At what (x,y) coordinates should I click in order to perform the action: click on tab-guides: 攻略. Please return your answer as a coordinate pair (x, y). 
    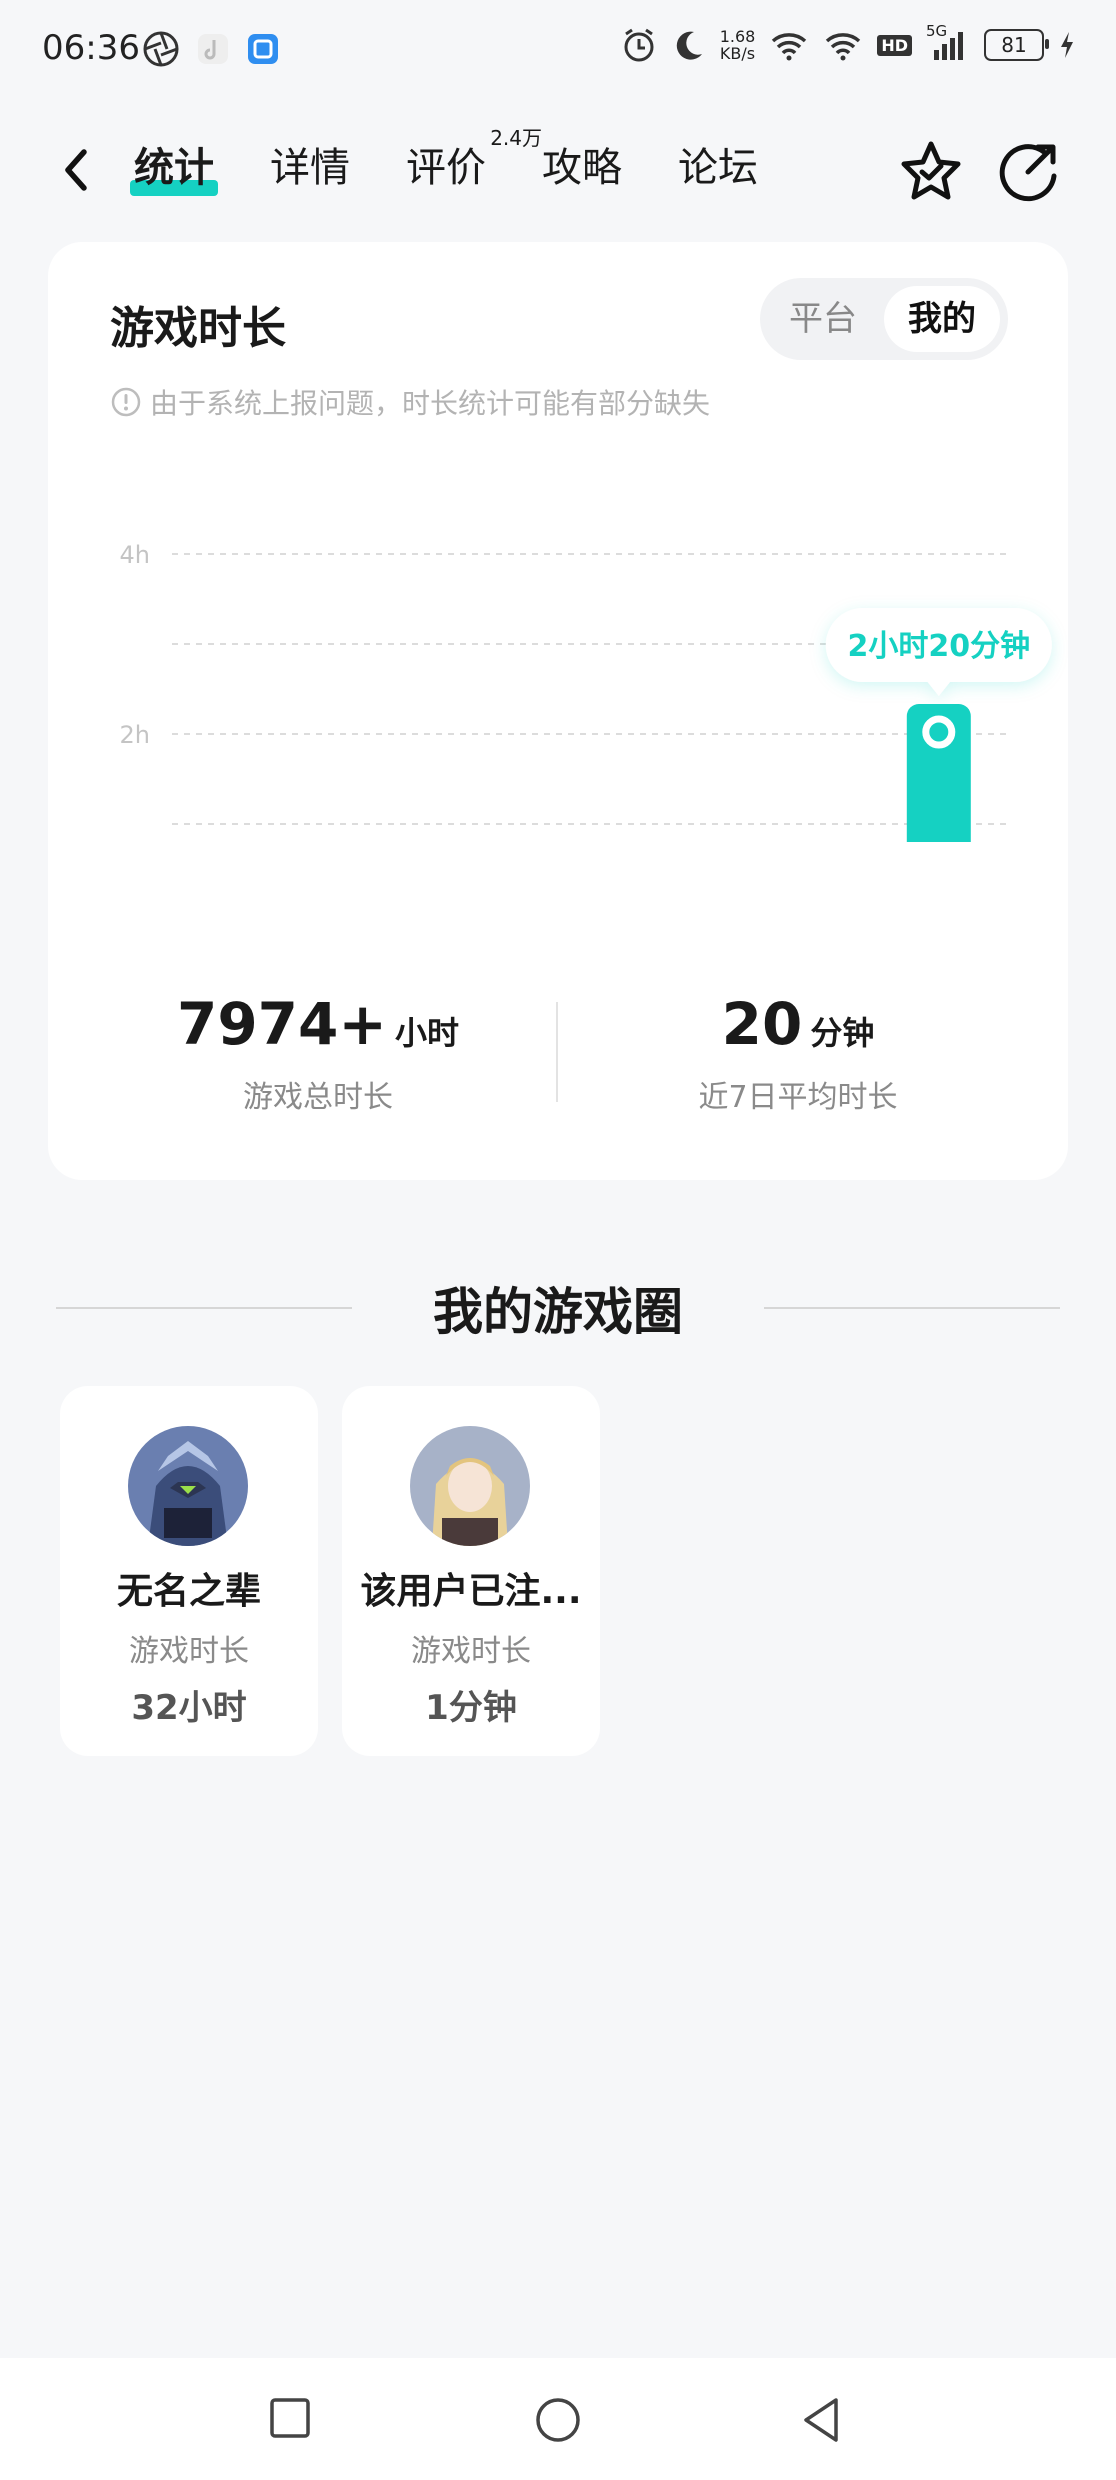
    Looking at the image, I should click on (582, 168).